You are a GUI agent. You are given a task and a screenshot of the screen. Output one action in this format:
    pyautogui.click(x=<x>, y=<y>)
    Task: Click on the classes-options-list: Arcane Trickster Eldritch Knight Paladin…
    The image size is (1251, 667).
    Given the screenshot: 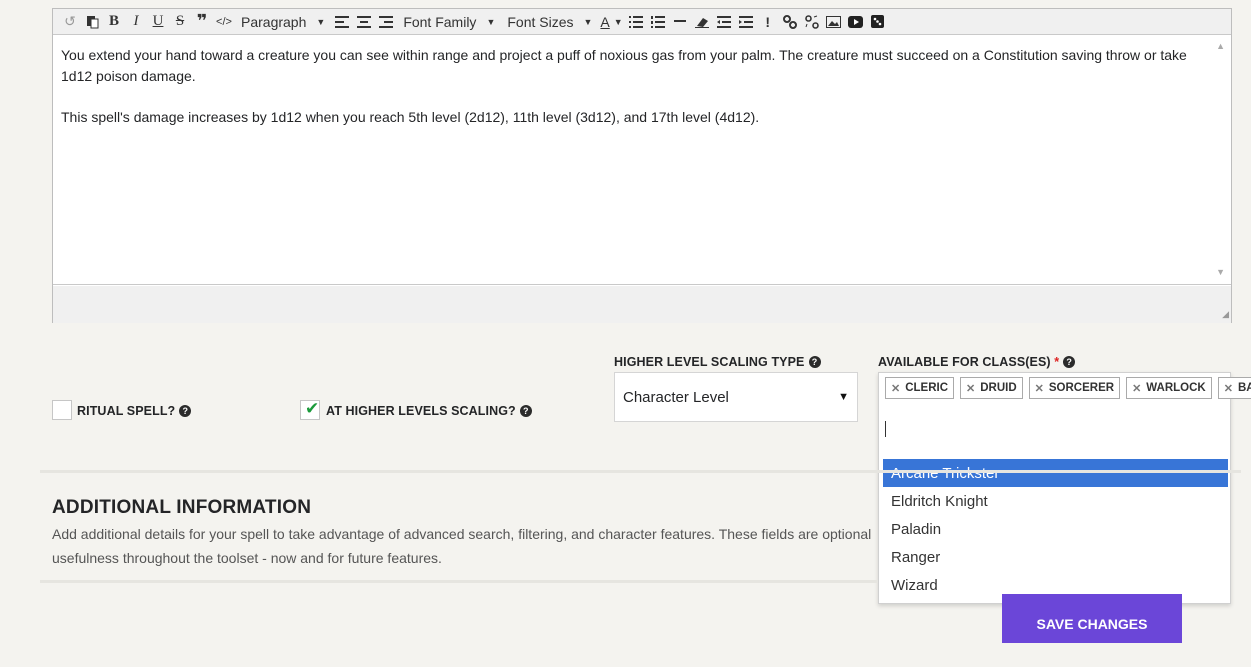 What is the action you would take?
    pyautogui.click(x=1055, y=529)
    